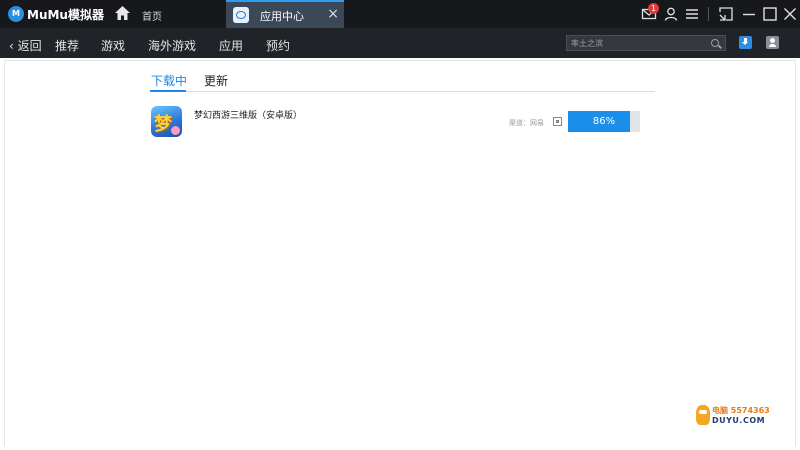 Image resolution: width=800 pixels, height=450 pixels. Describe the element at coordinates (282, 16) in the screenshot. I see `tab-label: 应用中心` at that location.